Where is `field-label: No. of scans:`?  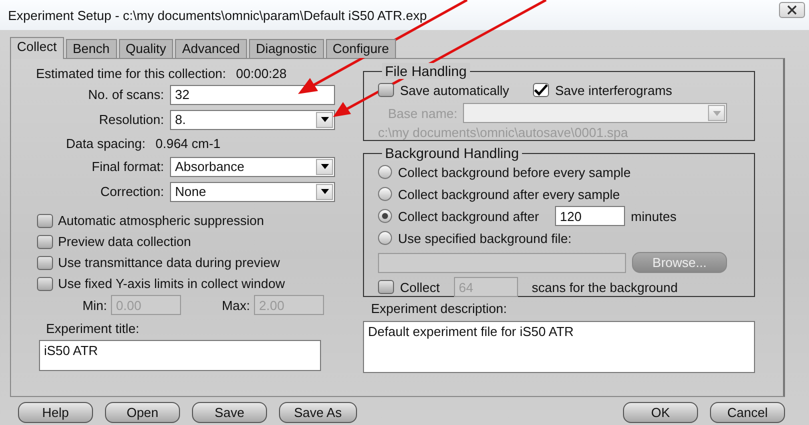 field-label: No. of scans: is located at coordinates (126, 94).